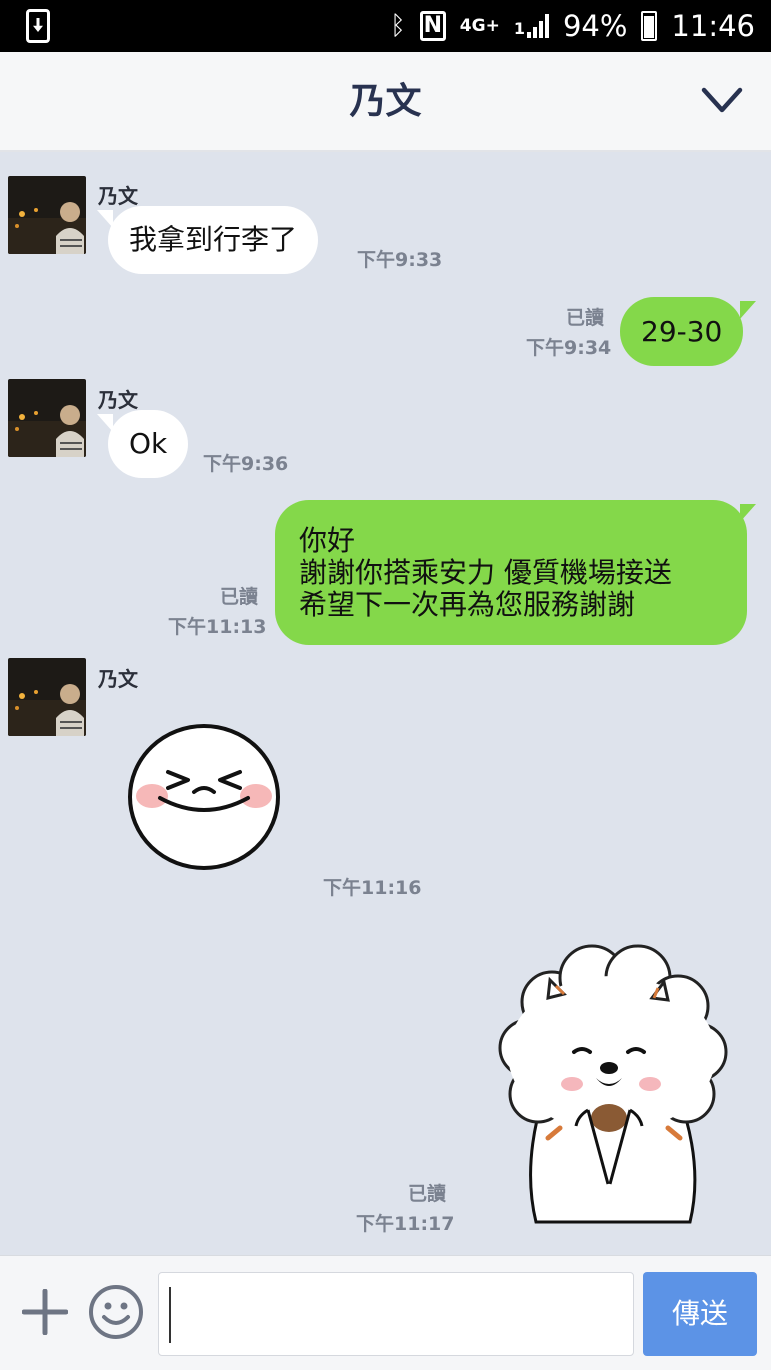  Describe the element at coordinates (611, 1085) in the screenshot. I see `sheep-sticker` at that location.